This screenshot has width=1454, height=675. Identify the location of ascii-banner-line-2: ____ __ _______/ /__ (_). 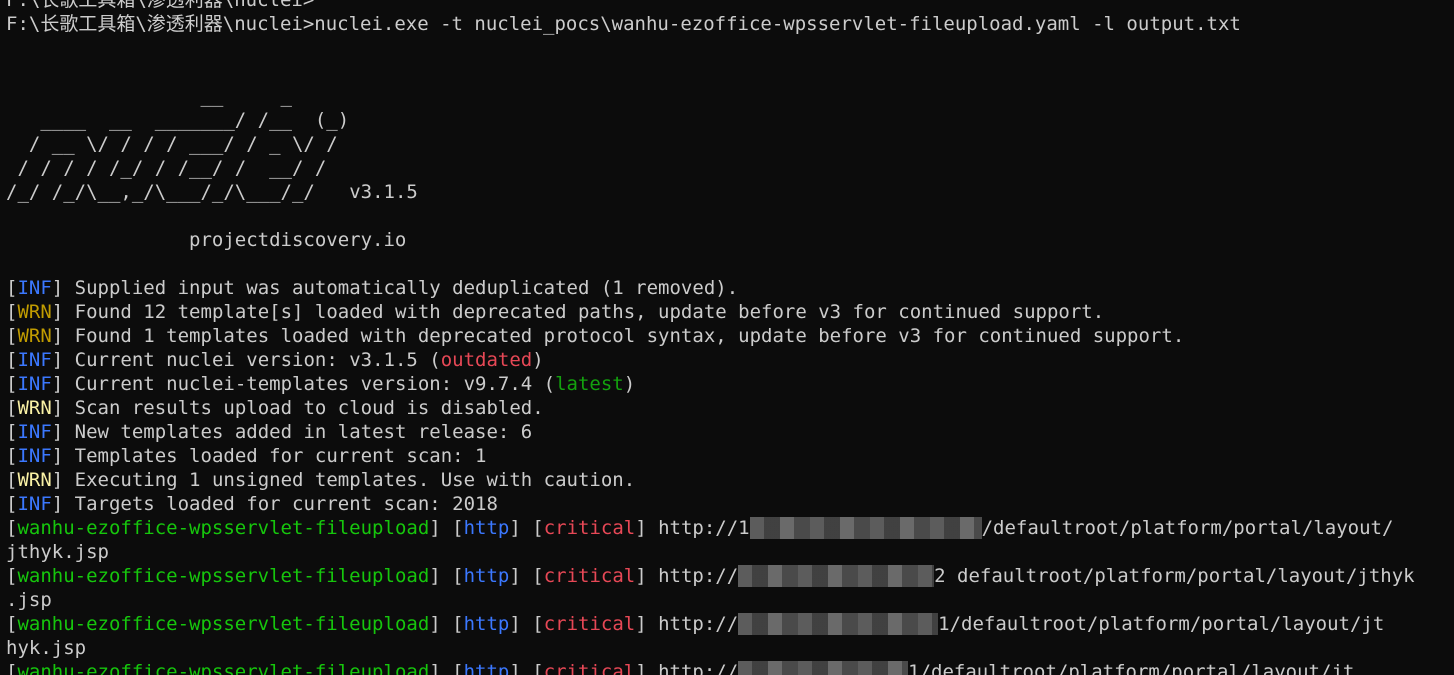
(178, 120).